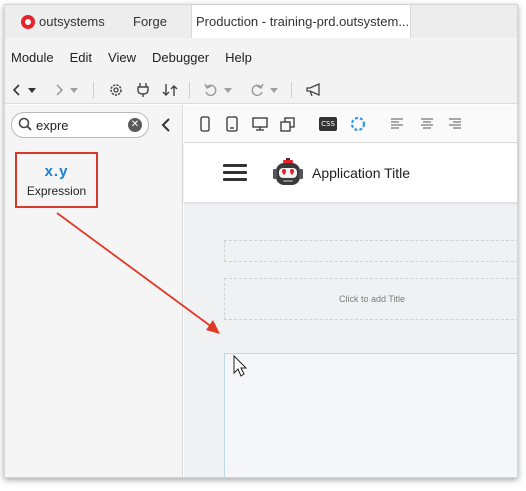 Image resolution: width=526 pixels, height=491 pixels. Describe the element at coordinates (170, 90) in the screenshot. I see `merge-icon` at that location.